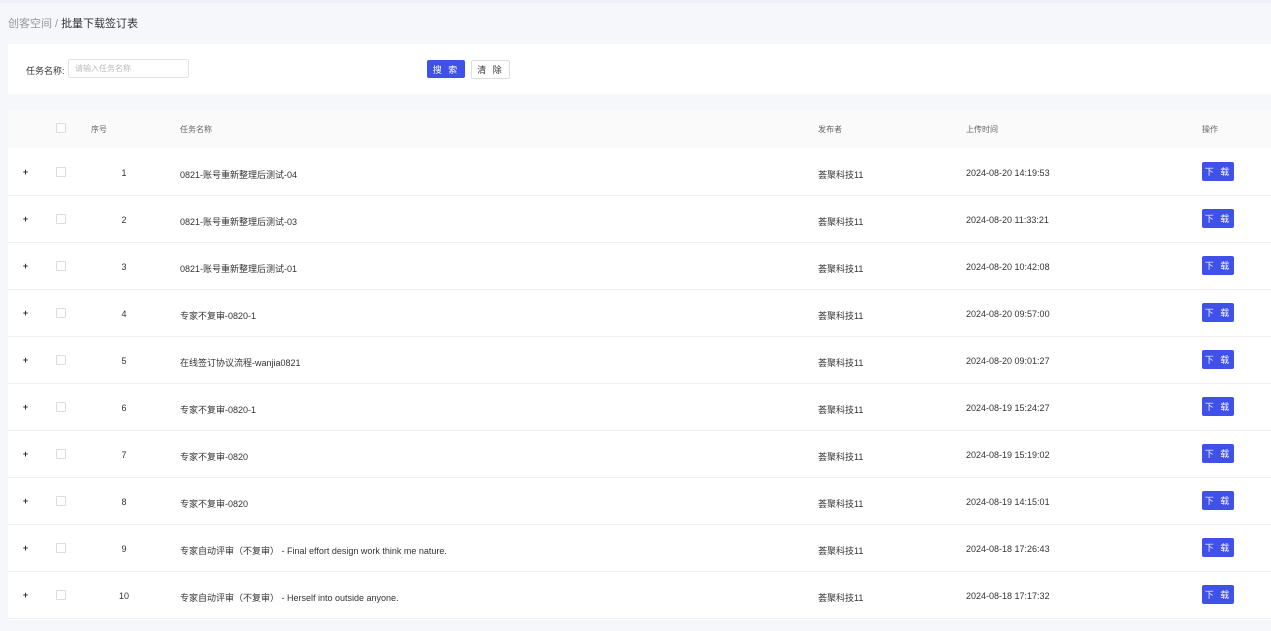 The height and width of the screenshot is (631, 1271). I want to click on row-upload-time: 2024-08-20 14:19:53, so click(1008, 173).